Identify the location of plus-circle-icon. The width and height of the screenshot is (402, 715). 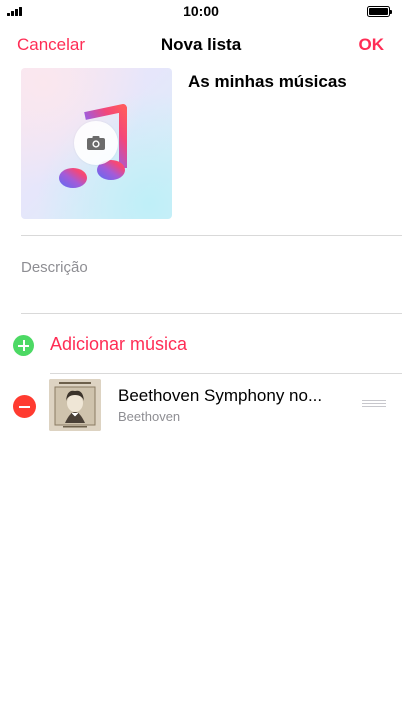
(23, 345).